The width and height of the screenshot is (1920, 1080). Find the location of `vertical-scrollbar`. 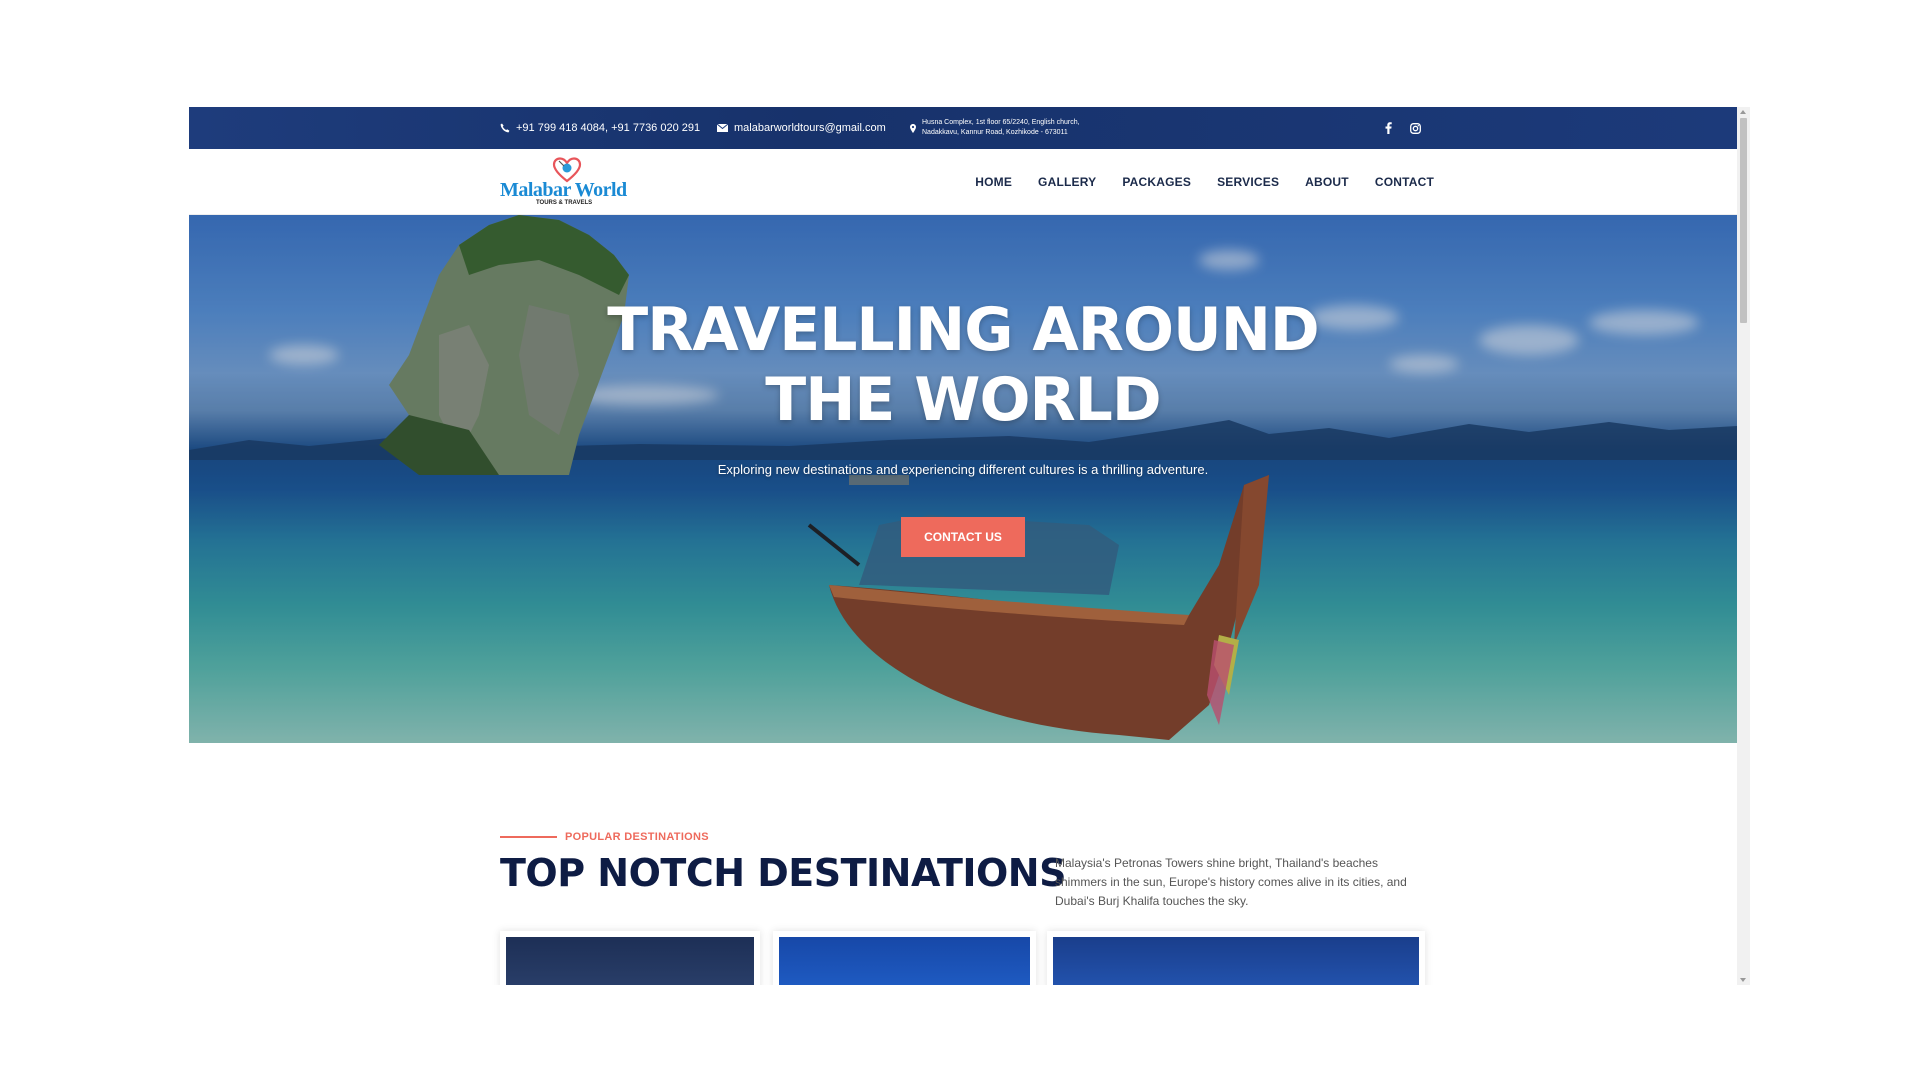

vertical-scrollbar is located at coordinates (1743, 546).